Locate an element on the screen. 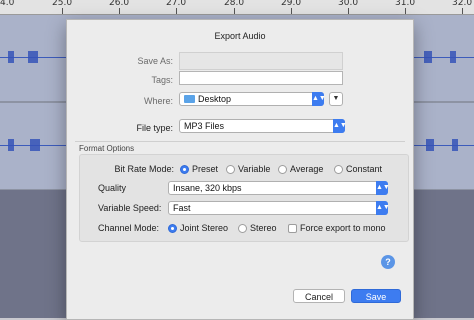 Image resolution: width=474 pixels, height=320 pixels. force-mono-label: Force export to mono is located at coordinates (343, 228).